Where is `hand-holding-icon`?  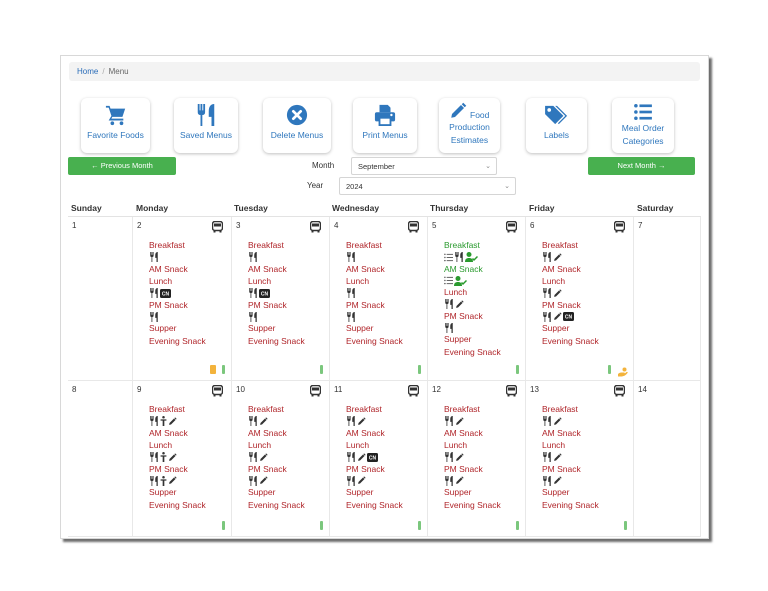 hand-holding-icon is located at coordinates (622, 370).